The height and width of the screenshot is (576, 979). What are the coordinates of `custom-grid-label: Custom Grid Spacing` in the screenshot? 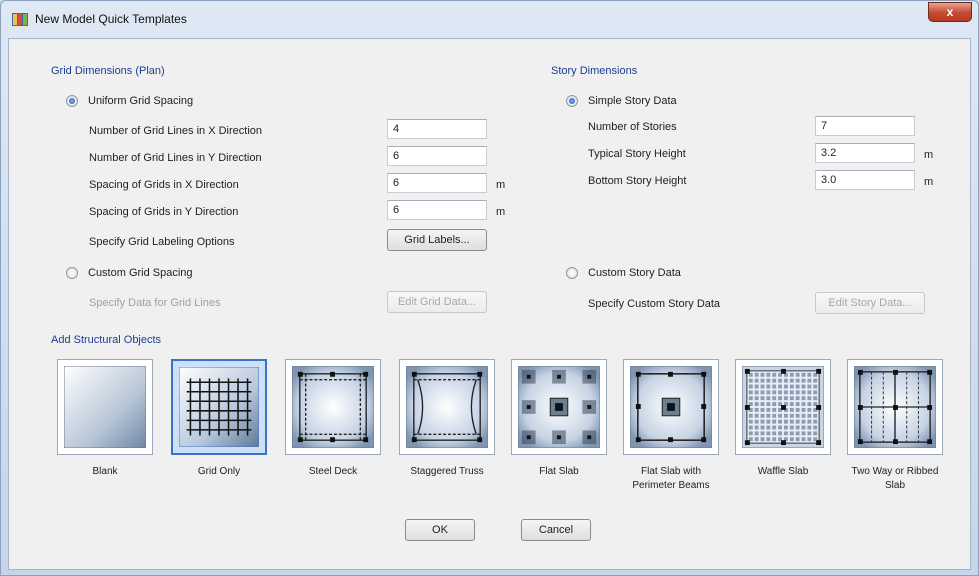 It's located at (140, 273).